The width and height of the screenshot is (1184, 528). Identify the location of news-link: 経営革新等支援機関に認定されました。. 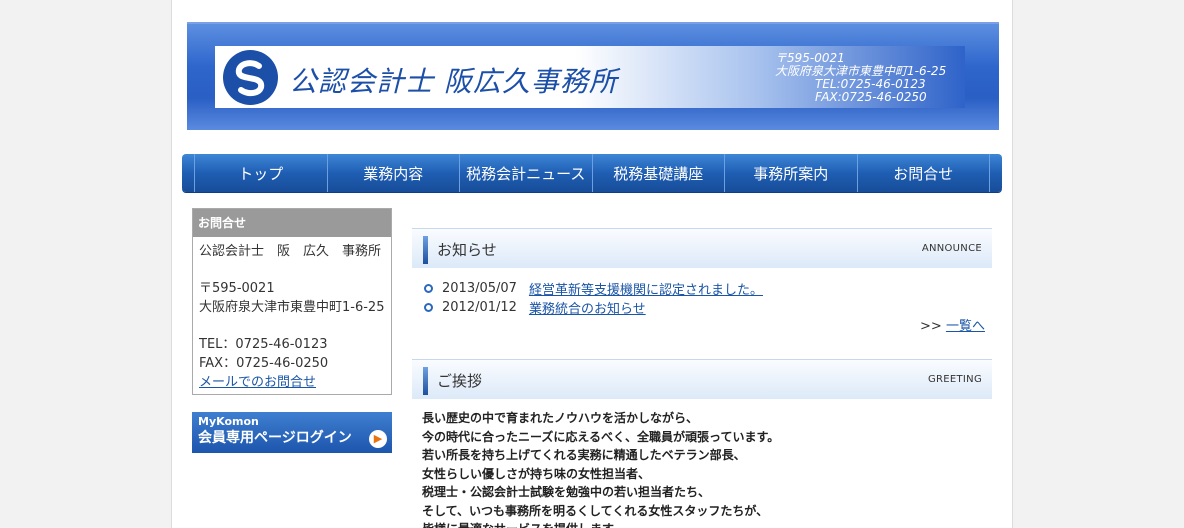
(646, 288).